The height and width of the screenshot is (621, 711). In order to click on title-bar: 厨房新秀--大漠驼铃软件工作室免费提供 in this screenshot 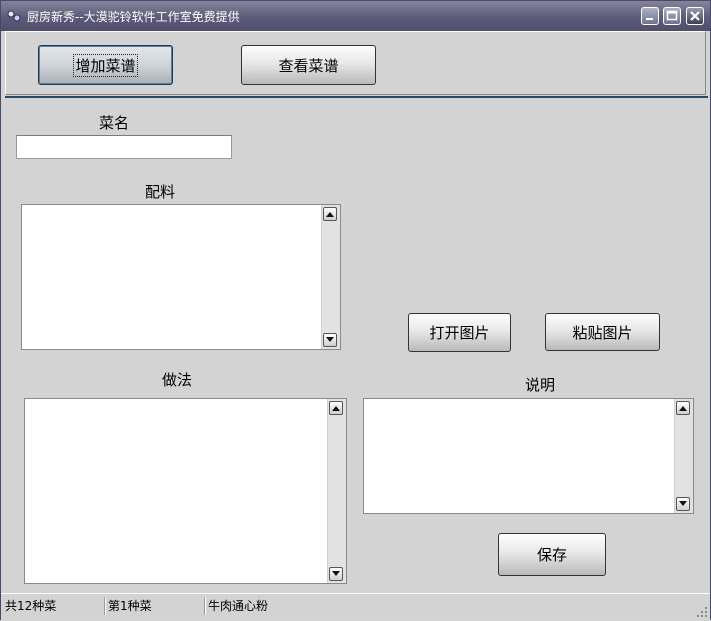, I will do `click(355, 16)`.